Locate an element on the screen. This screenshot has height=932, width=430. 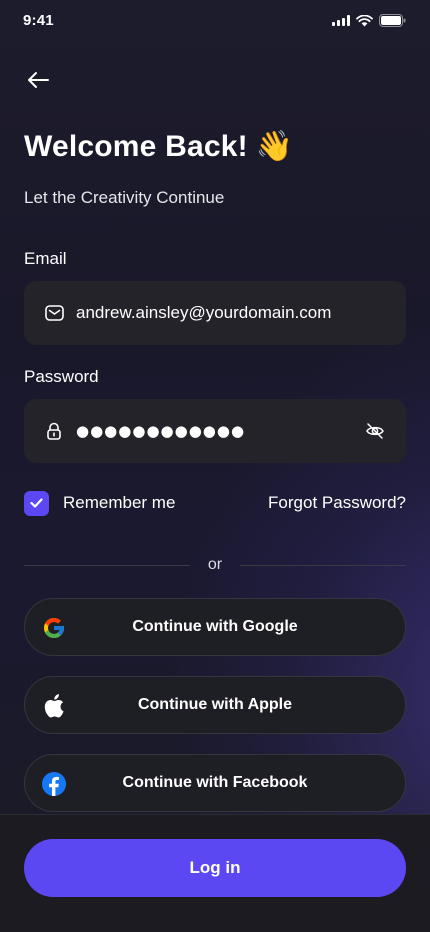
forgot-password-link: Forgot Password? is located at coordinates (337, 503).